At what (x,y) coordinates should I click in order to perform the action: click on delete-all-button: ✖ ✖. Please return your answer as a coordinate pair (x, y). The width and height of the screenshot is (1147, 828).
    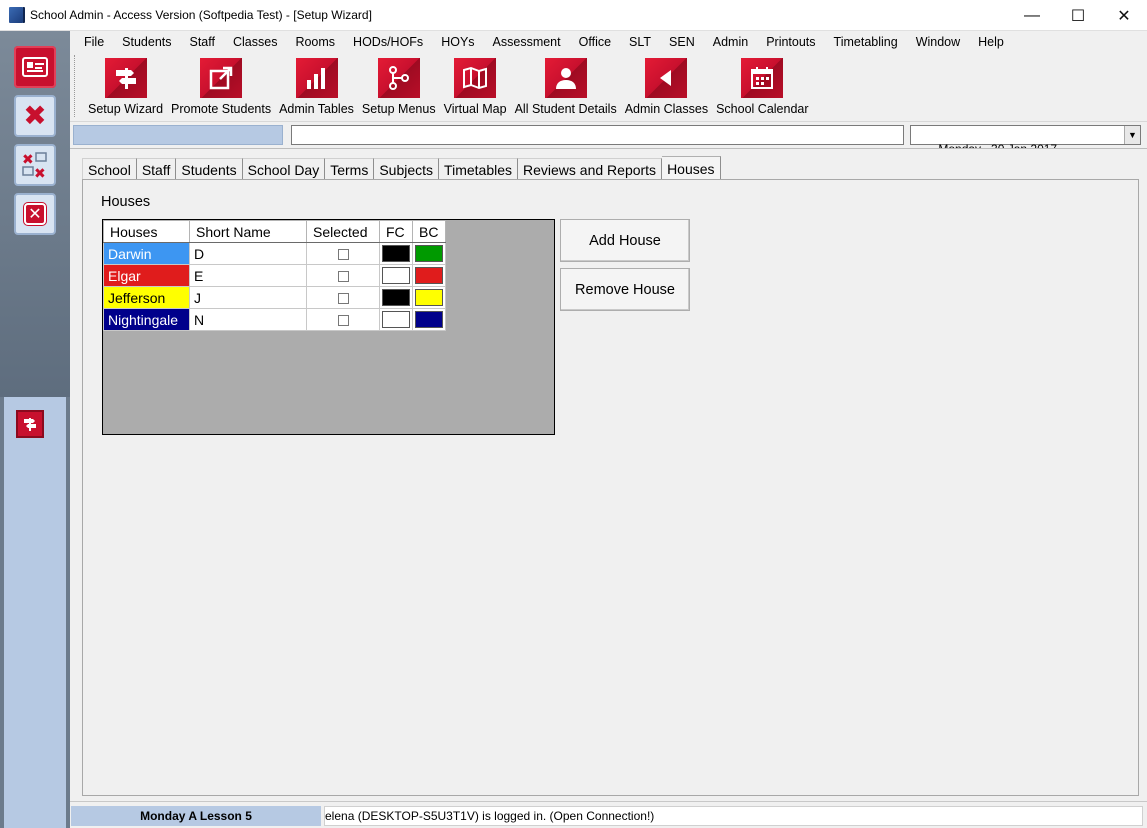
    Looking at the image, I should click on (35, 165).